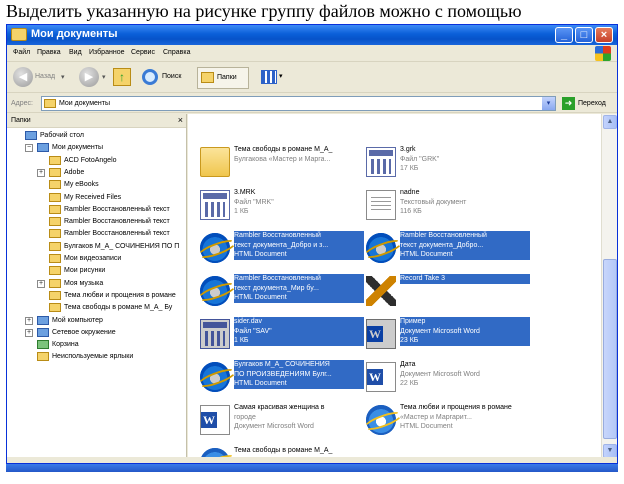 The width and height of the screenshot is (624, 484). I want to click on tree-item-label: Корзина, so click(65, 345).